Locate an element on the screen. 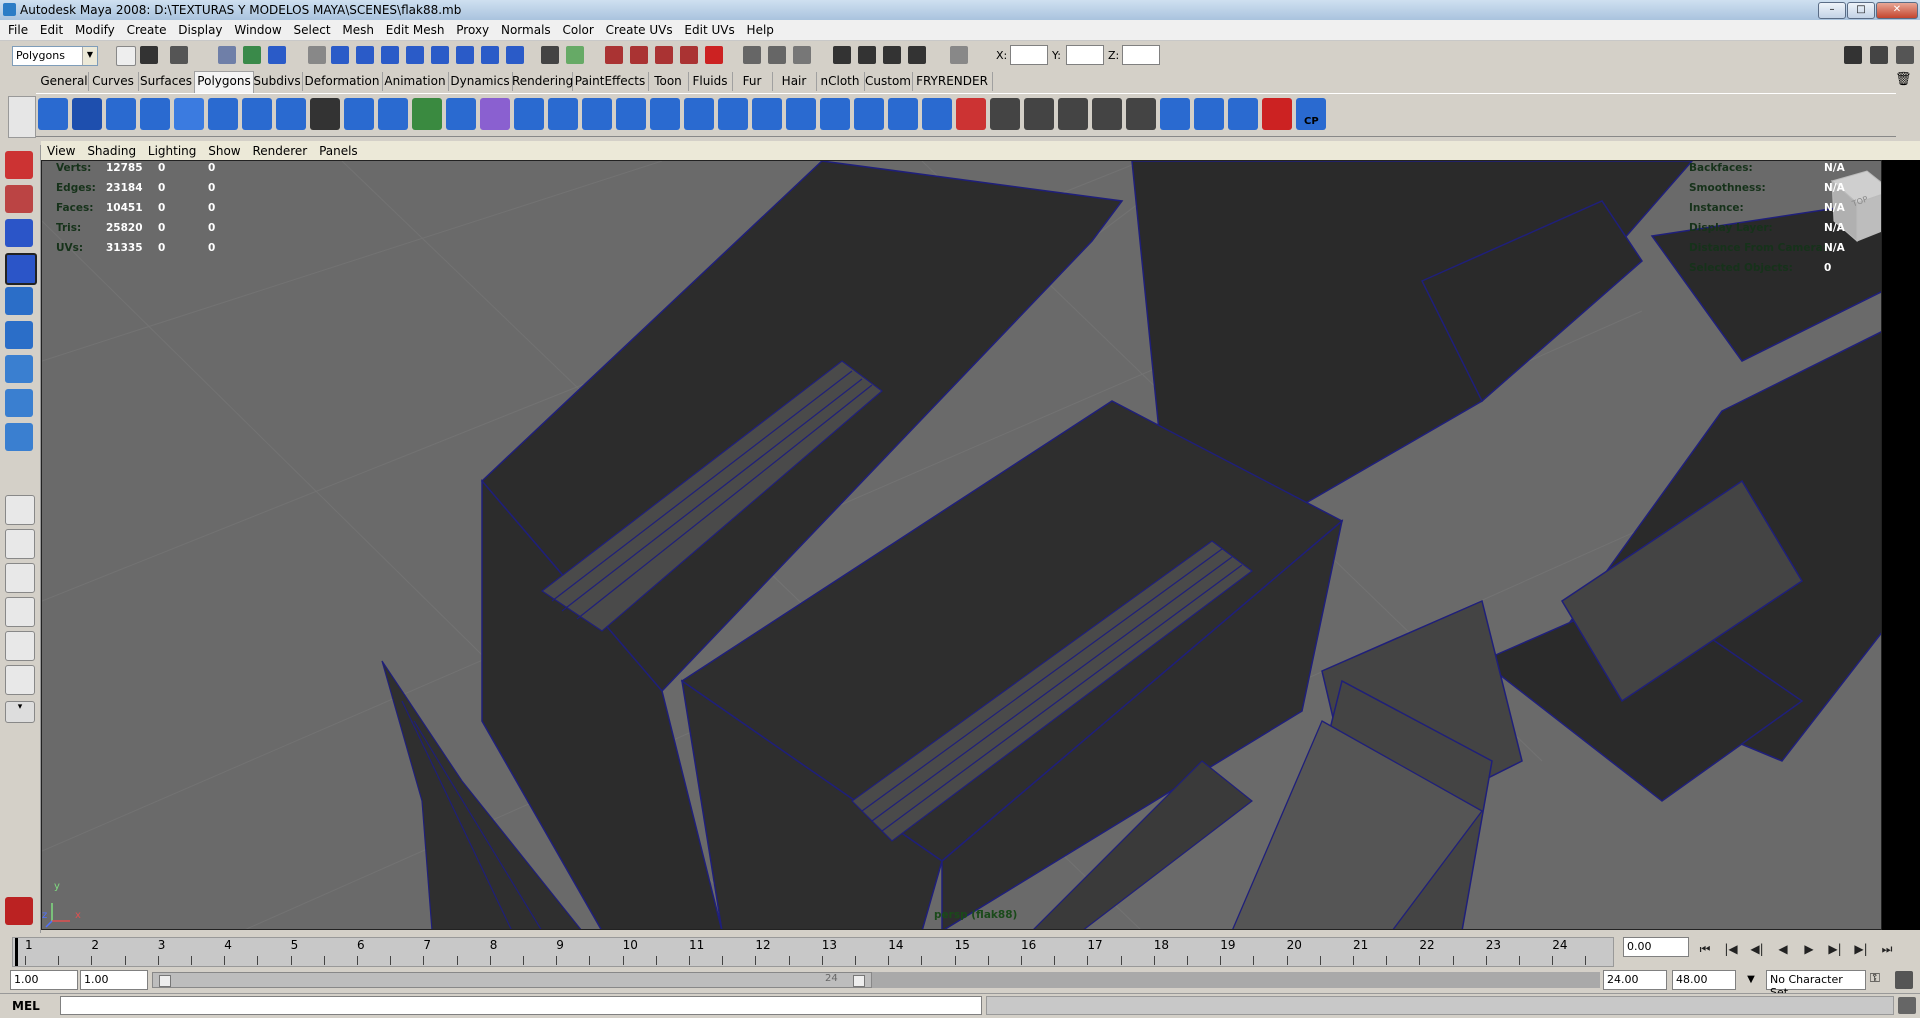 The height and width of the screenshot is (1018, 1920). step-forward-frame-button: ▶| is located at coordinates (1835, 950).